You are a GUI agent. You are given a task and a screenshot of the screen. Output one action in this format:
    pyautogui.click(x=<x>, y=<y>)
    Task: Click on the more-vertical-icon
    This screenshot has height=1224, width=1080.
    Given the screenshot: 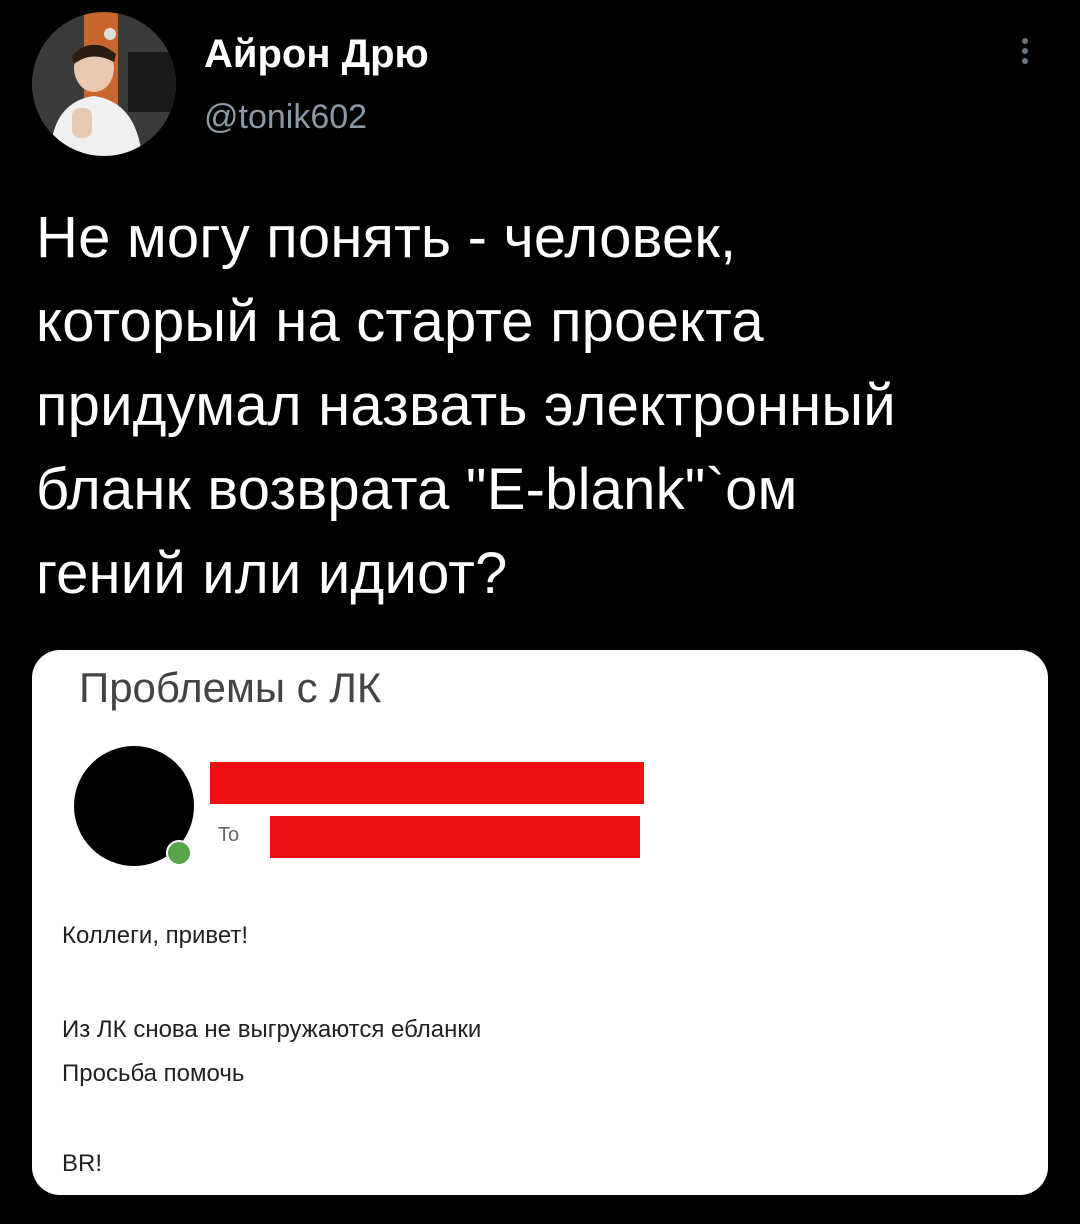 What is the action you would take?
    pyautogui.click(x=1025, y=56)
    